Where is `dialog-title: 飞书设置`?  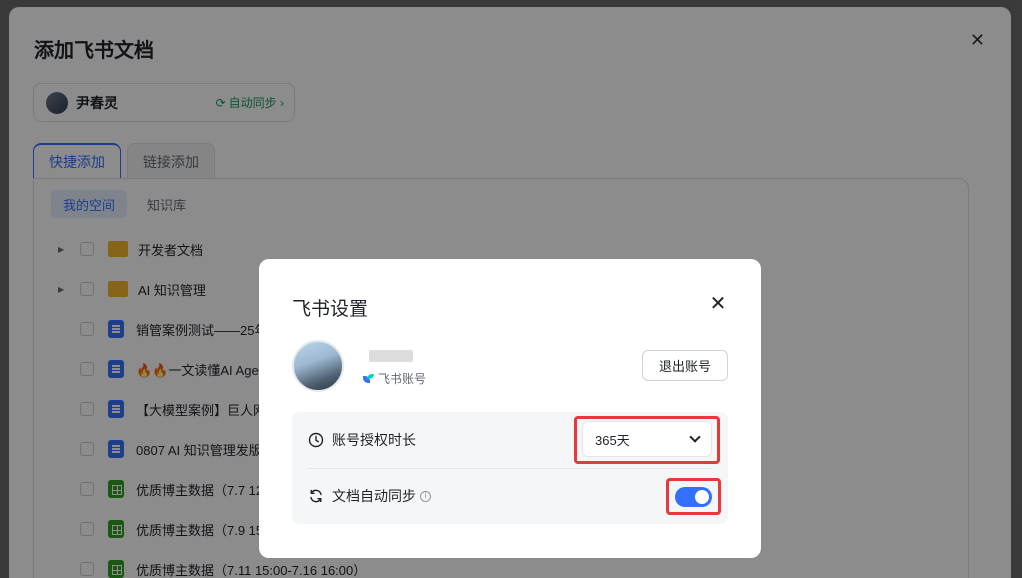
dialog-title: 飞书设置 is located at coordinates (330, 309).